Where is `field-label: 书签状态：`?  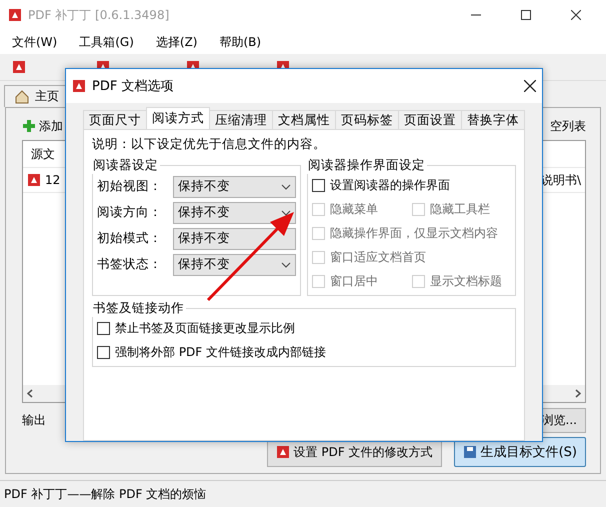
field-label: 书签状态： is located at coordinates (130, 264).